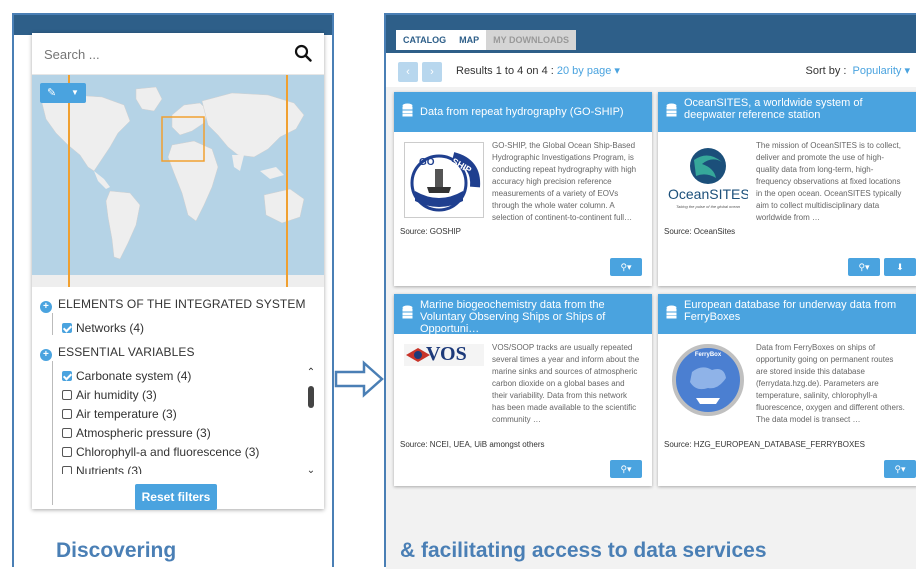 The width and height of the screenshot is (916, 569). What do you see at coordinates (708, 355) in the screenshot?
I see `ferrybox-logo-text: FerryBox` at bounding box center [708, 355].